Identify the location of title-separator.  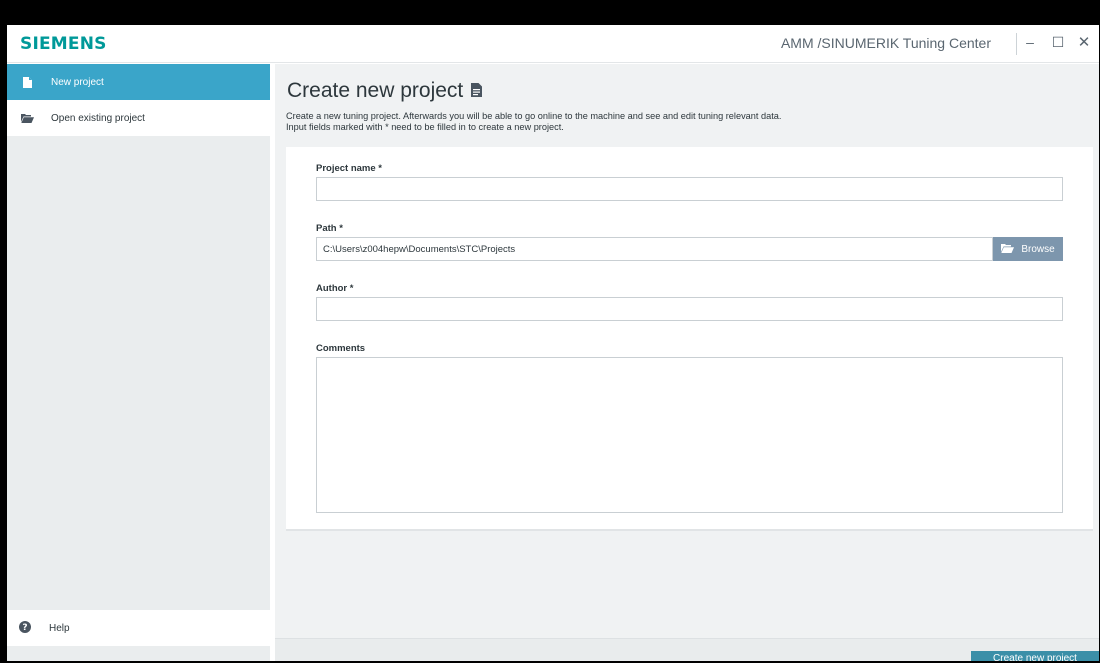
(1016, 44).